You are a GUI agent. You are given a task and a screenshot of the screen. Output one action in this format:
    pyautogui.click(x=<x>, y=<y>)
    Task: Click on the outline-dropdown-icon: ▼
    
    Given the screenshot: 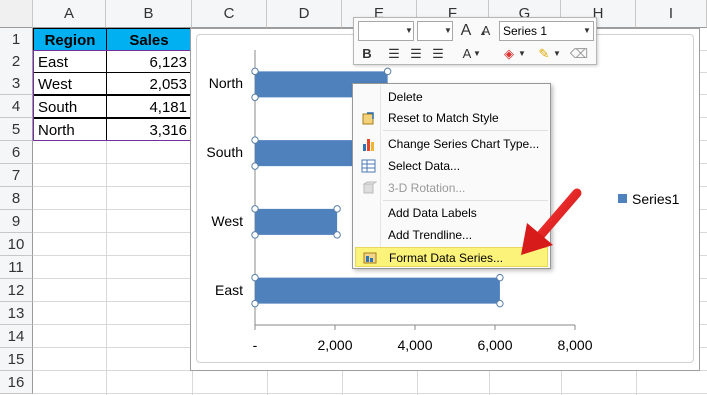 What is the action you would take?
    pyautogui.click(x=557, y=54)
    